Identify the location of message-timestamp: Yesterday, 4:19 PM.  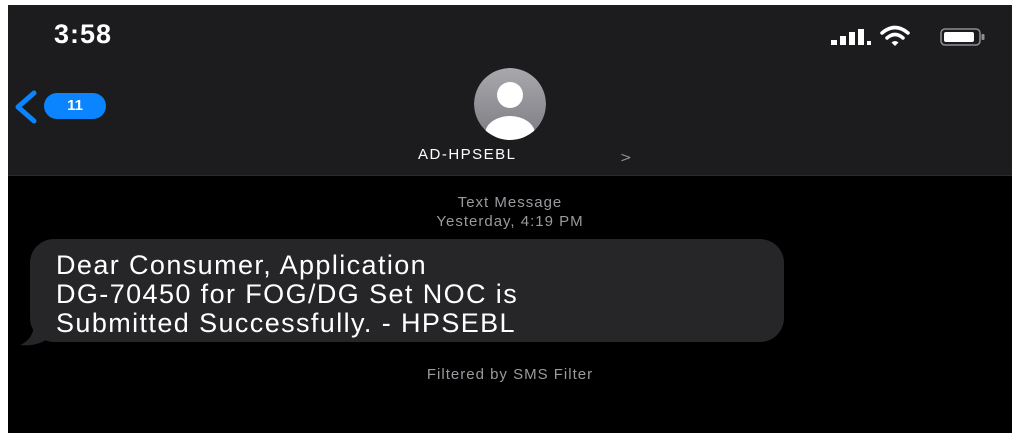
(510, 221).